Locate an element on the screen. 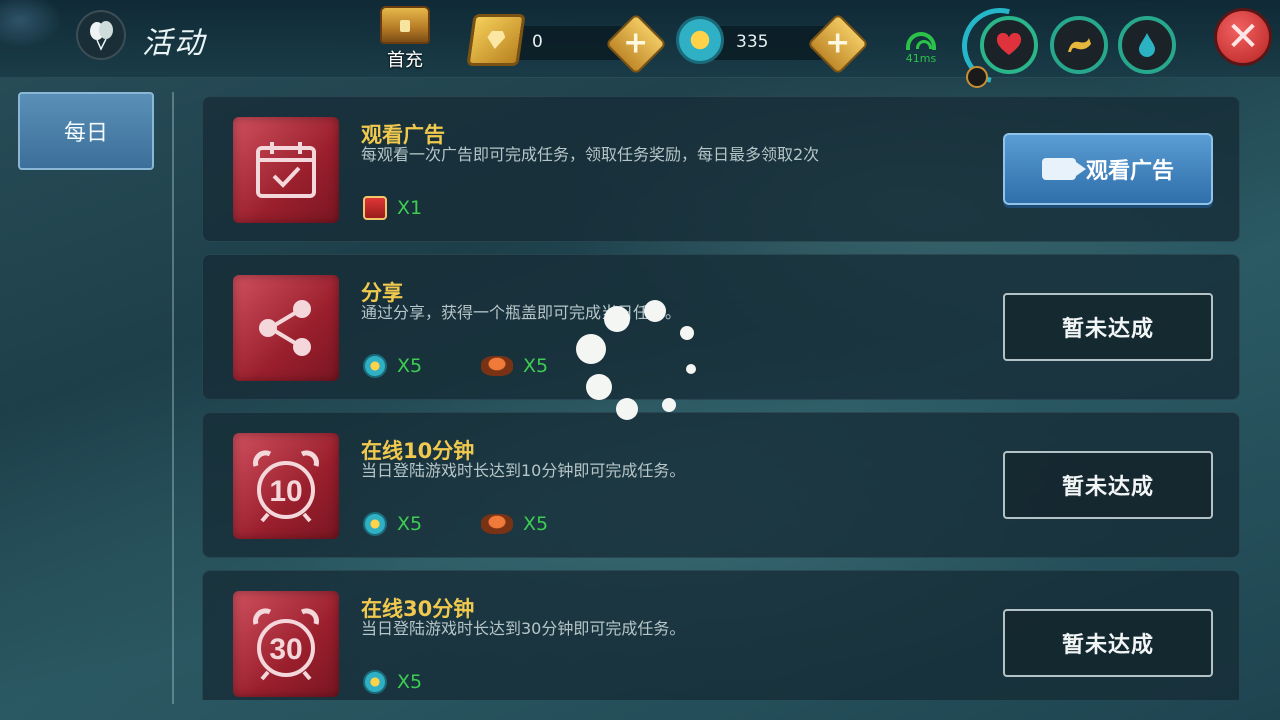 Image resolution: width=1280 pixels, height=720 pixels. task-description: 当日登陆游戏时长达到10分钟即可完成任务。 is located at coordinates (523, 470).